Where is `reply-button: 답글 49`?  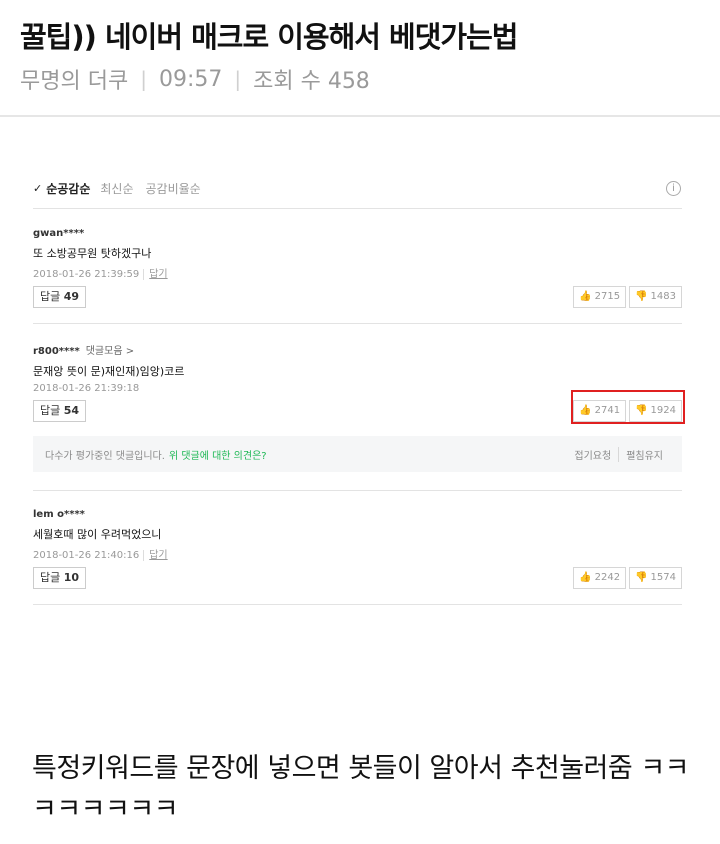
reply-button: 답글 49 is located at coordinates (60, 297).